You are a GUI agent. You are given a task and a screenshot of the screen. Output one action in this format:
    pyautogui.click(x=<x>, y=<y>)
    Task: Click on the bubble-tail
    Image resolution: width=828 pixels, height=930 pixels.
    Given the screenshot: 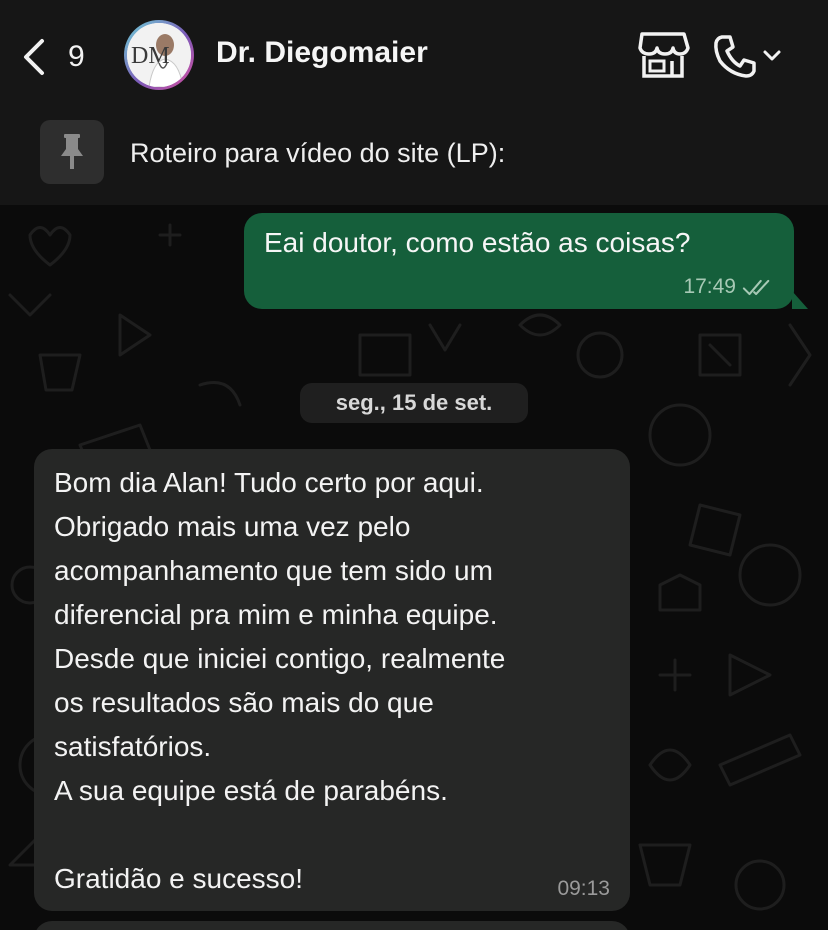 What is the action you would take?
    pyautogui.click(x=800, y=300)
    